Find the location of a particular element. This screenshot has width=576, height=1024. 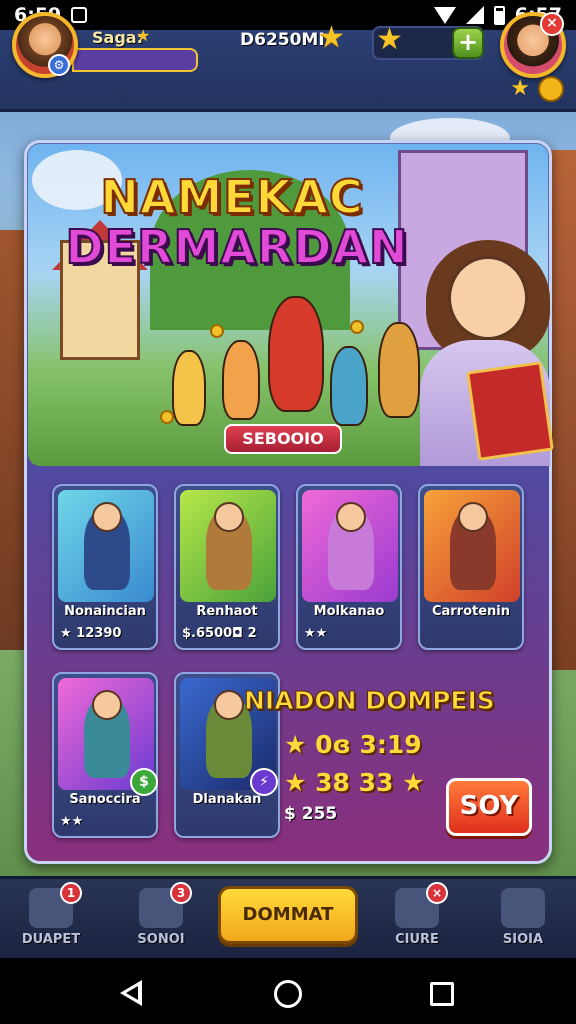

nav-label: SIOIA is located at coordinates (523, 939).